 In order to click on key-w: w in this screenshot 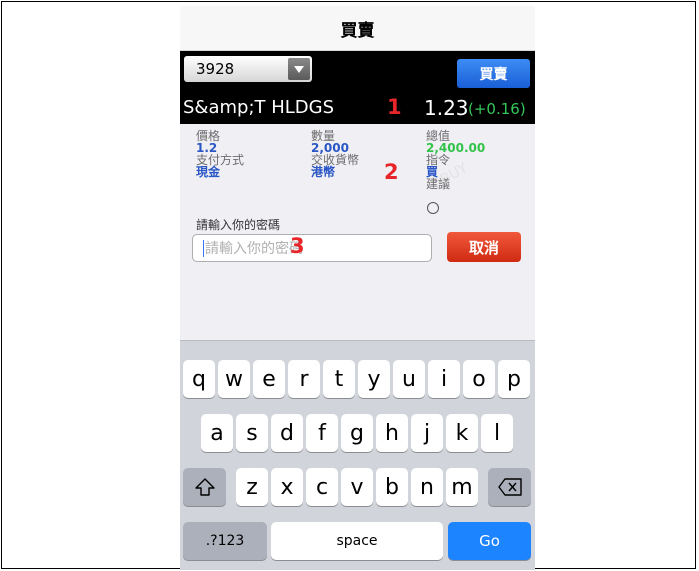, I will do `click(234, 379)`.